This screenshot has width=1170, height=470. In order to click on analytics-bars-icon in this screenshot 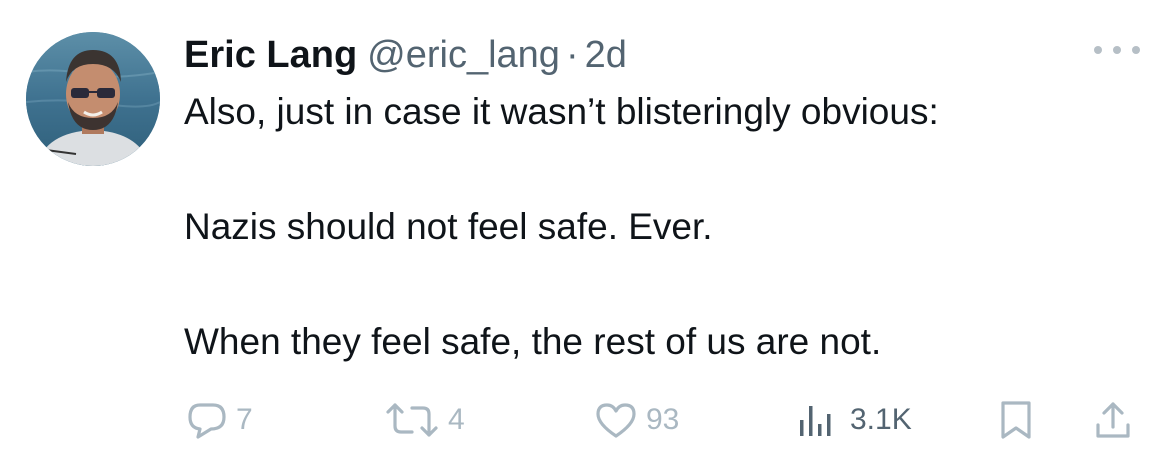, I will do `click(815, 421)`.